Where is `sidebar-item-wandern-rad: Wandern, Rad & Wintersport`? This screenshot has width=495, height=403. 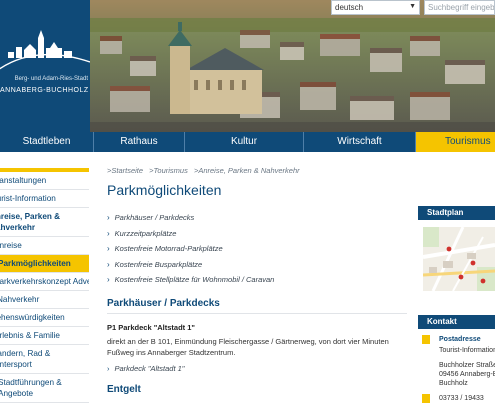
sidebar-item-wandern-rad: Wandern, Rad & Wintersport is located at coordinates (44, 359).